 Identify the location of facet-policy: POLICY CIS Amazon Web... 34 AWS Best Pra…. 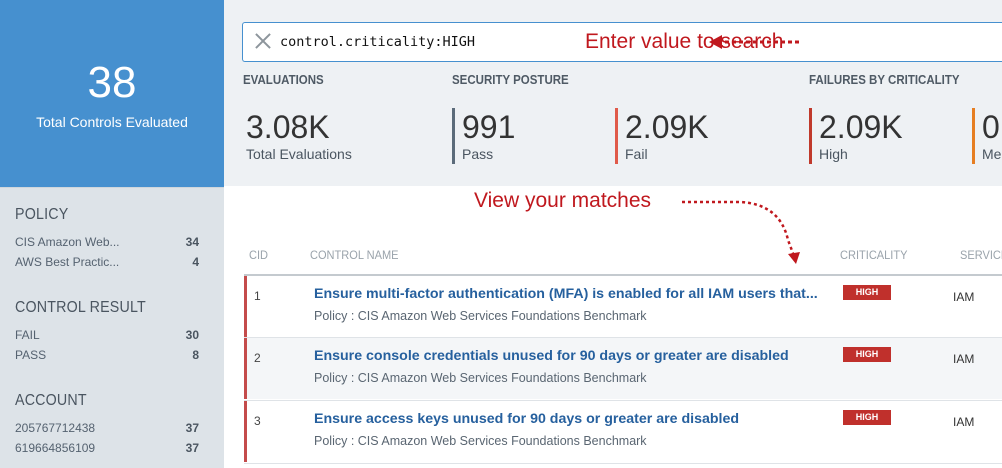
(107, 239).